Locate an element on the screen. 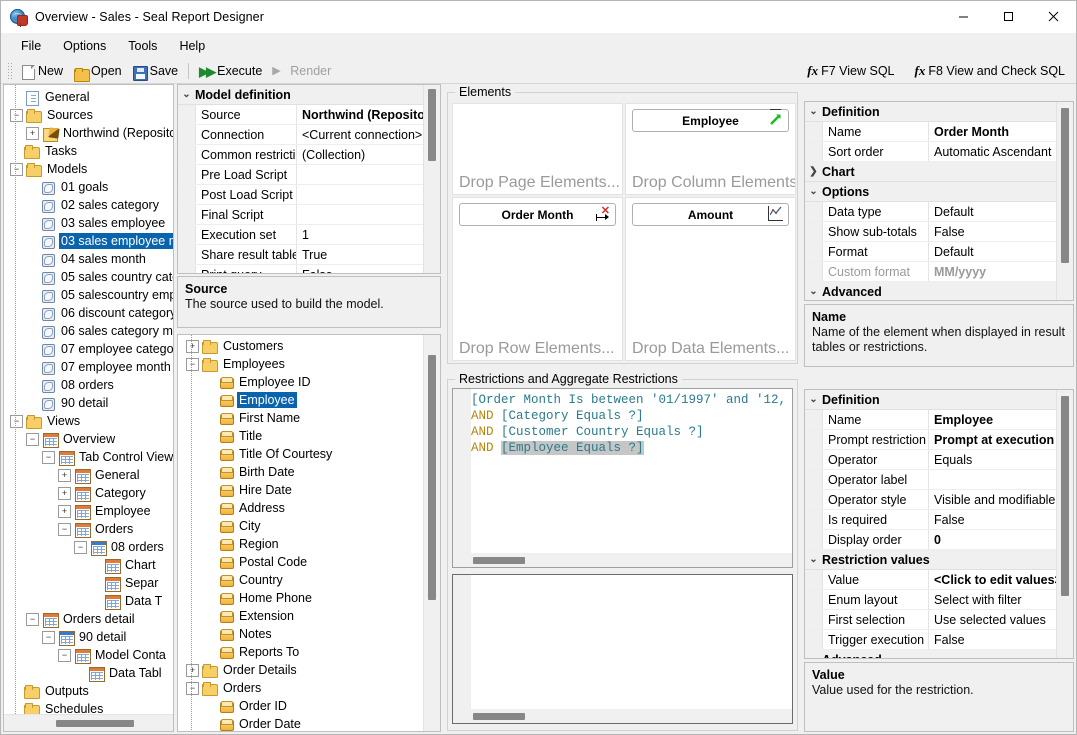 The height and width of the screenshot is (735, 1077). tree-item: Home Phone is located at coordinates (309, 598).